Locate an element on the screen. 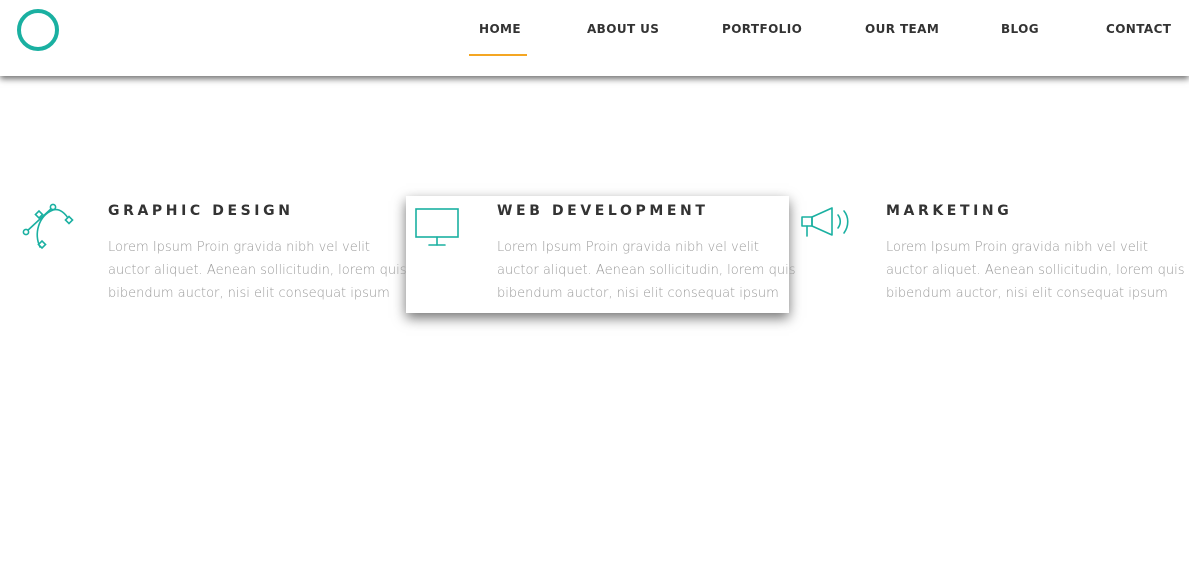 Image resolution: width=1189 pixels, height=575 pixels. feature-title-marketing: MARKETING is located at coordinates (949, 211).